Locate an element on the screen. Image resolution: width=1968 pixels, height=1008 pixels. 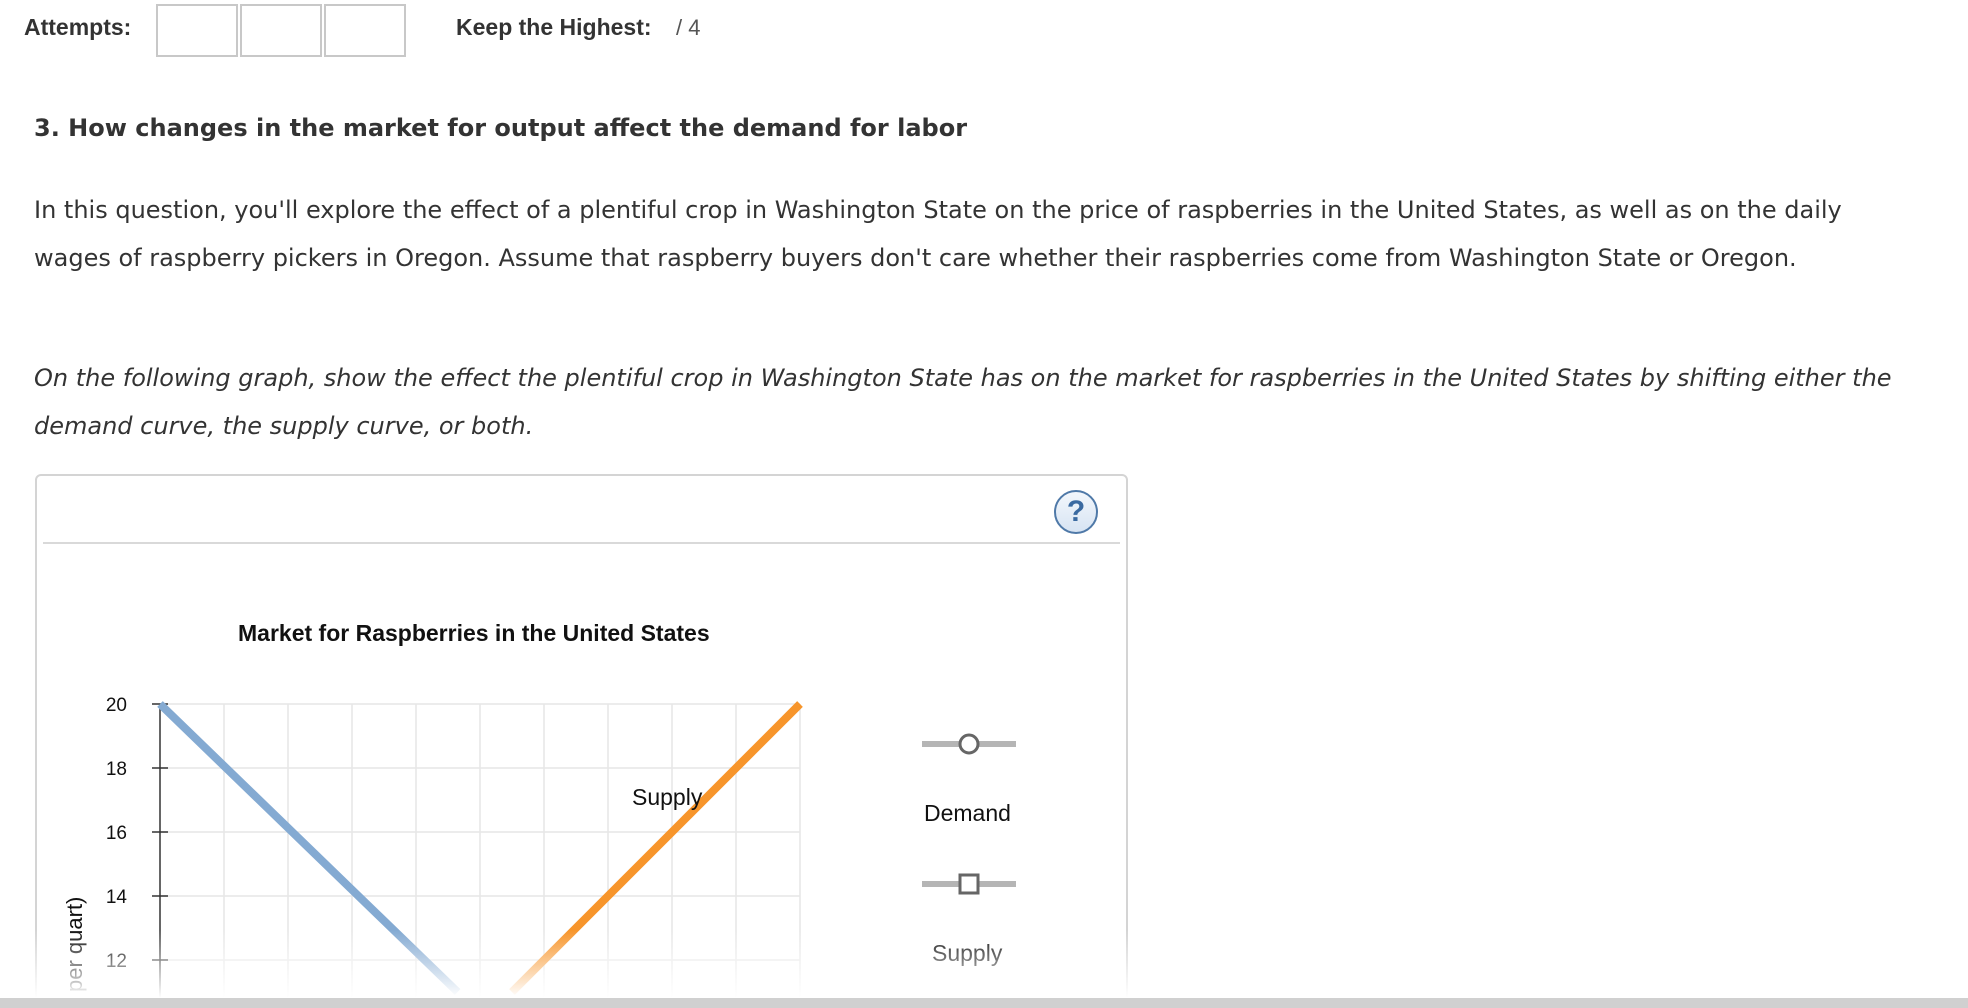
legend-supply-label: Supply is located at coordinates (967, 953).